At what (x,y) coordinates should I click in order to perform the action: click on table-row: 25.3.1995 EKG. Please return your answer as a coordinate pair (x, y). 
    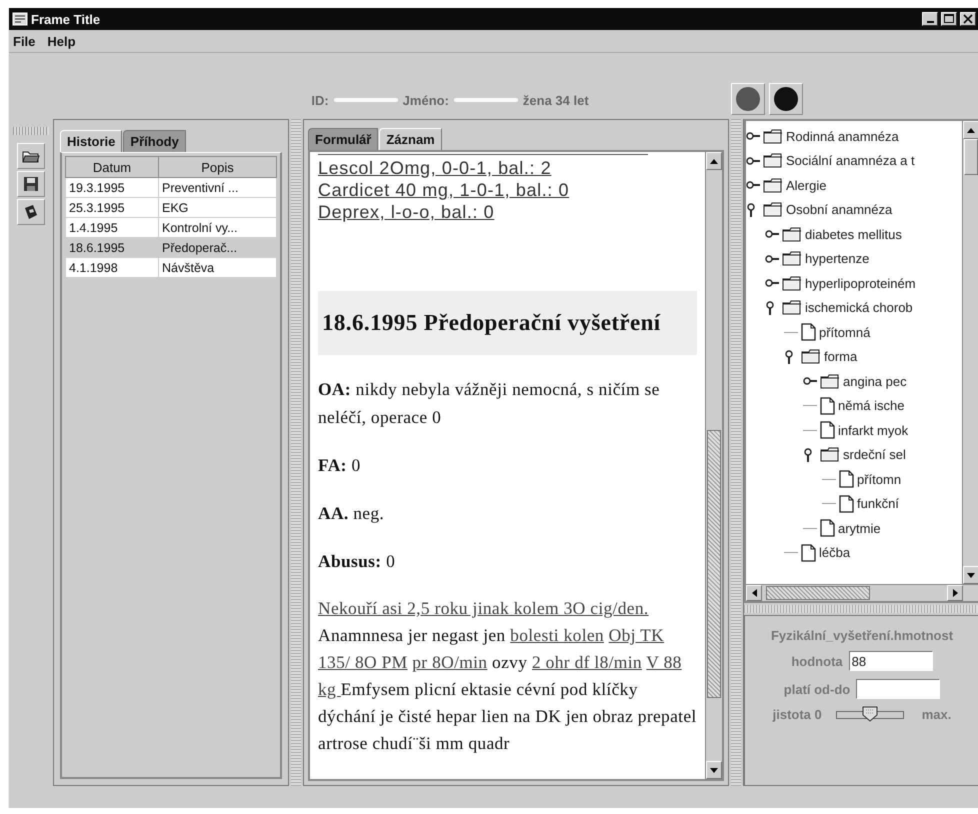
    Looking at the image, I should click on (171, 208).